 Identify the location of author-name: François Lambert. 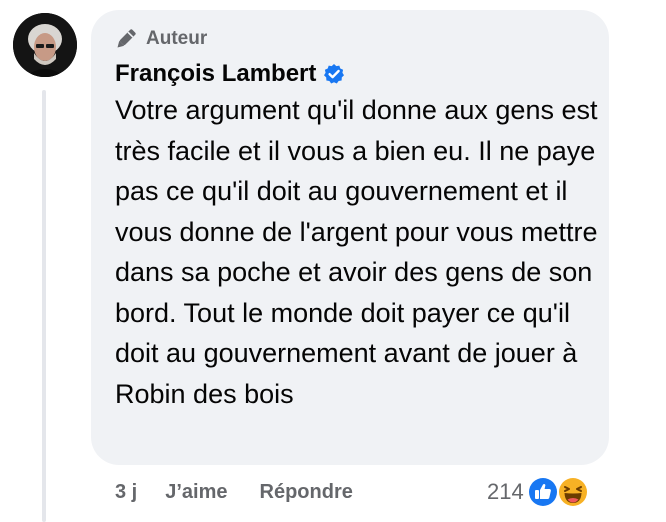
(215, 74).